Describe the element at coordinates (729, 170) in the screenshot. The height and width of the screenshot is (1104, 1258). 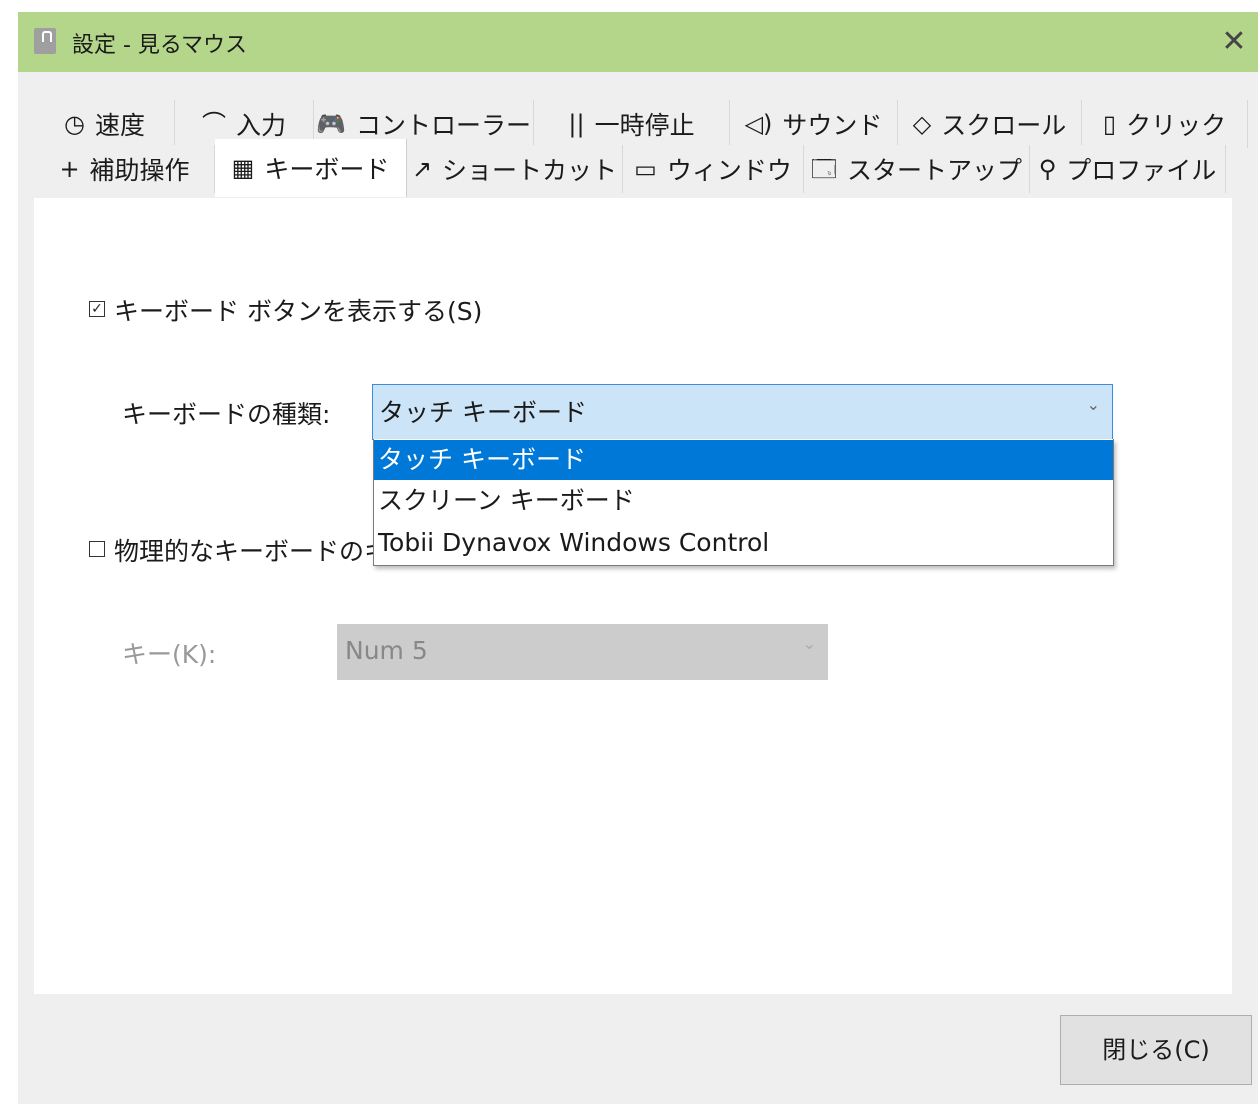
I see `tab-label: ウィンドウ` at that location.